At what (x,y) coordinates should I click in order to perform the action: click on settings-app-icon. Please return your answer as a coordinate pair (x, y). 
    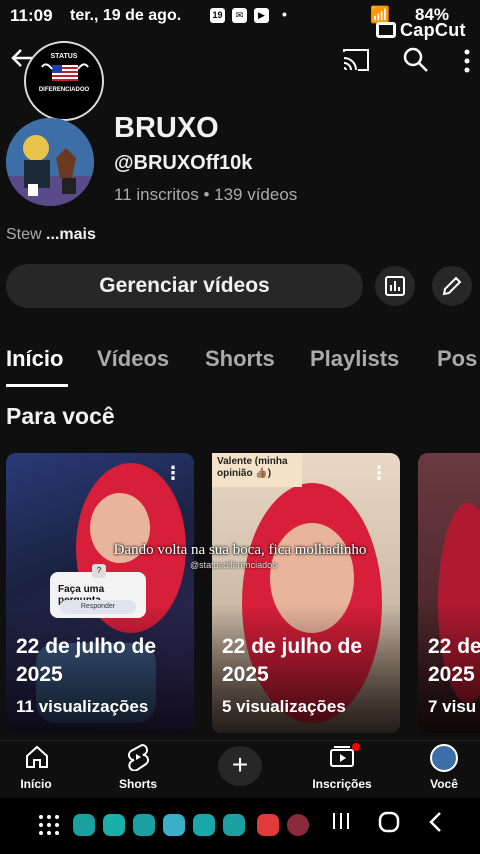
    Looking at the image, I should click on (84, 825).